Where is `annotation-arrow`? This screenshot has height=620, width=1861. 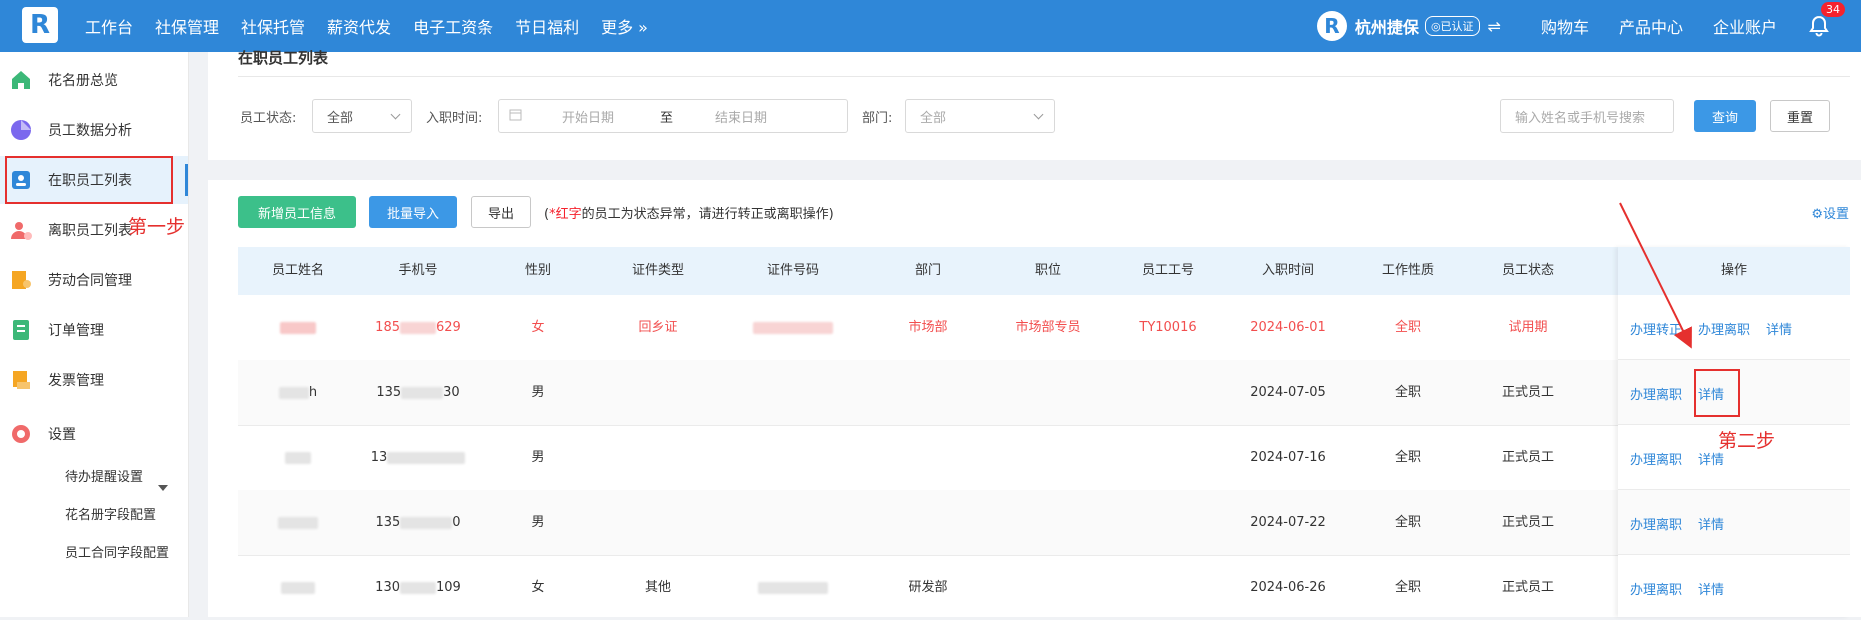 annotation-arrow is located at coordinates (1655, 275).